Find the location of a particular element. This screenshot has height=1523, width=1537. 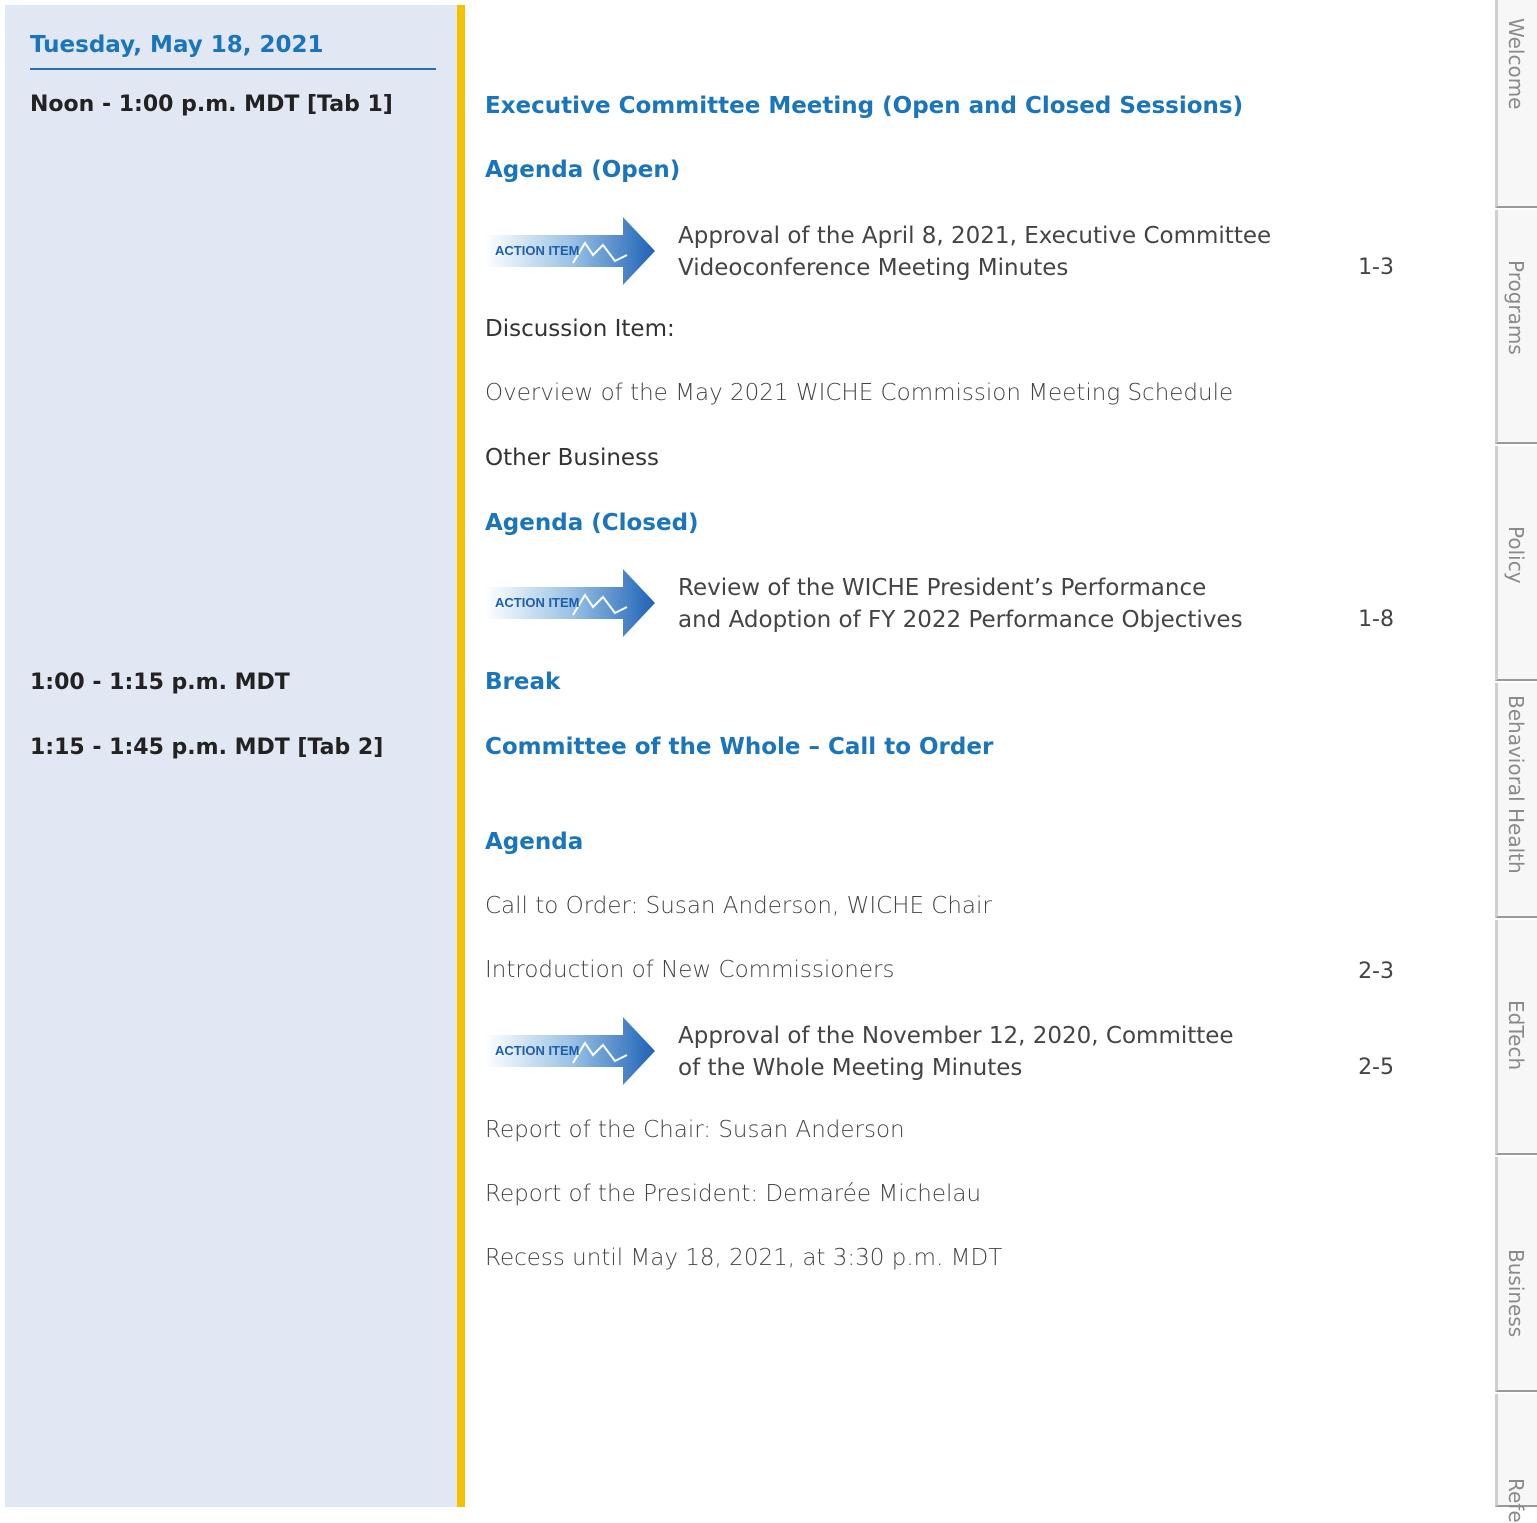

exec-item2-page: 1-8 is located at coordinates (1376, 619).